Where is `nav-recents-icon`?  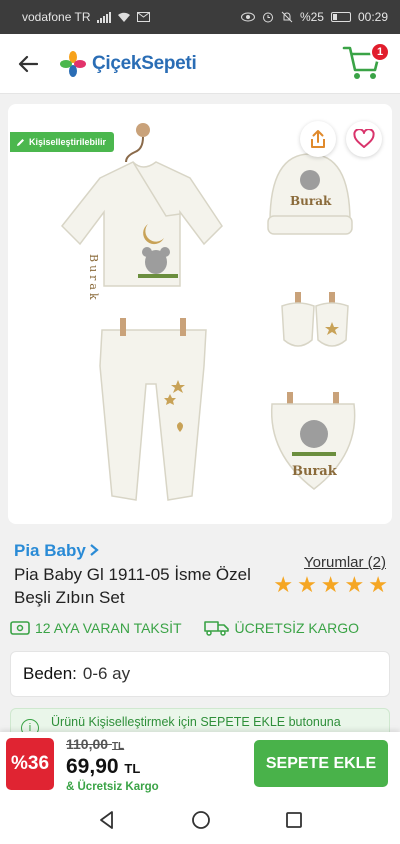
nav-recents-icon is located at coordinates (294, 820).